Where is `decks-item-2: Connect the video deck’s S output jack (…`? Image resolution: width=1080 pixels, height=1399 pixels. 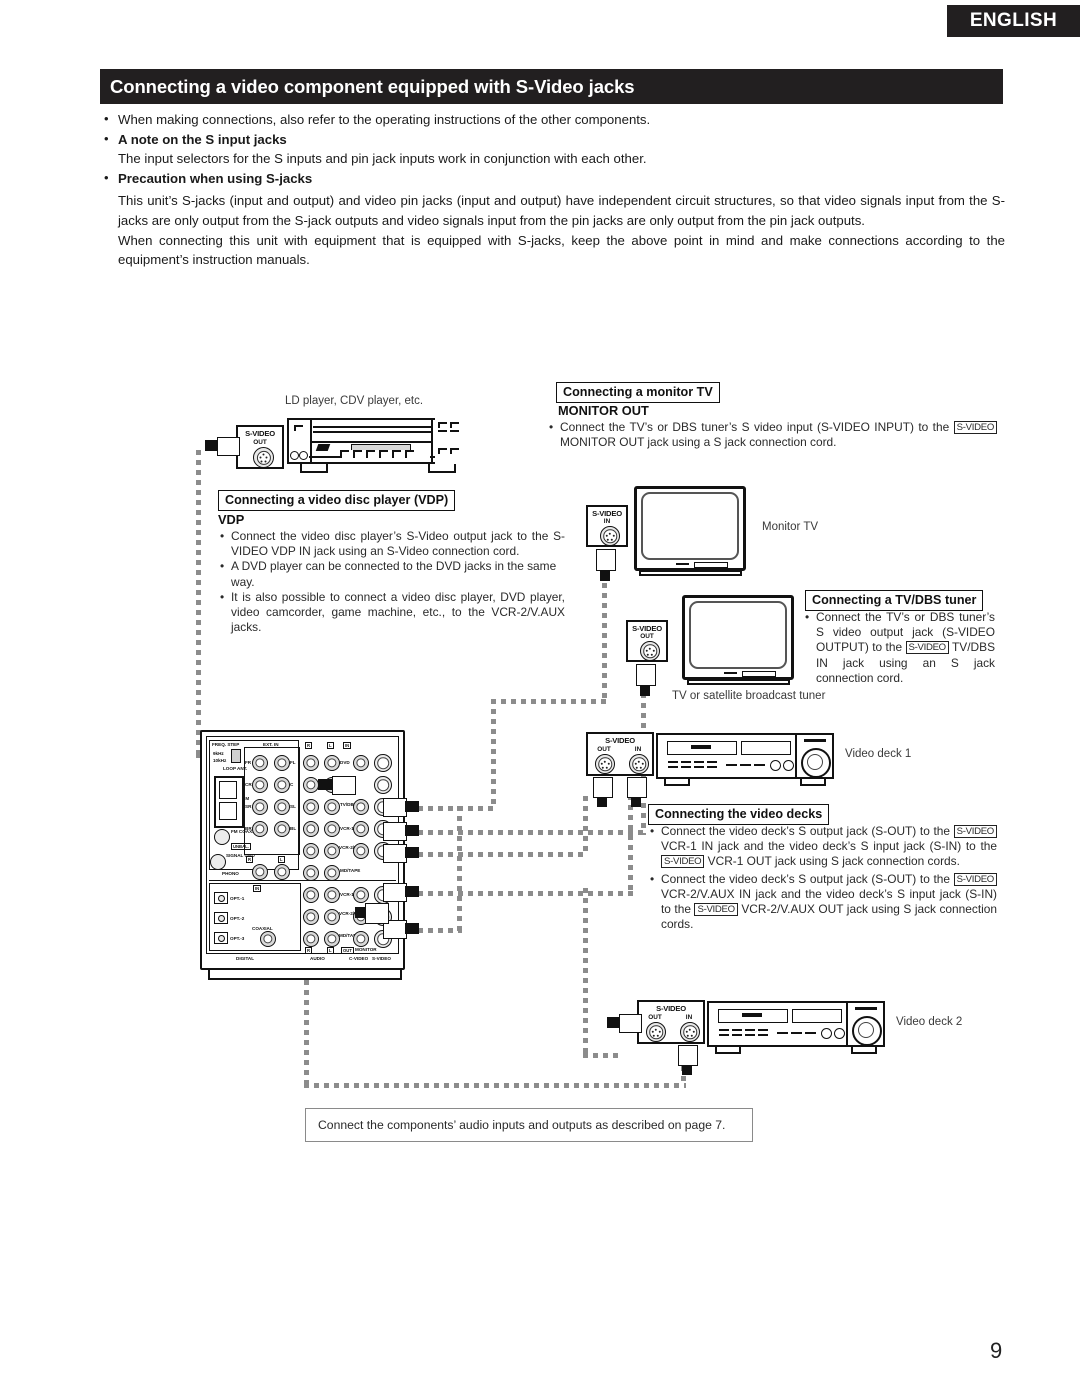
decks-item-2: Connect the video deck’s S output jack (… is located at coordinates (823, 902).